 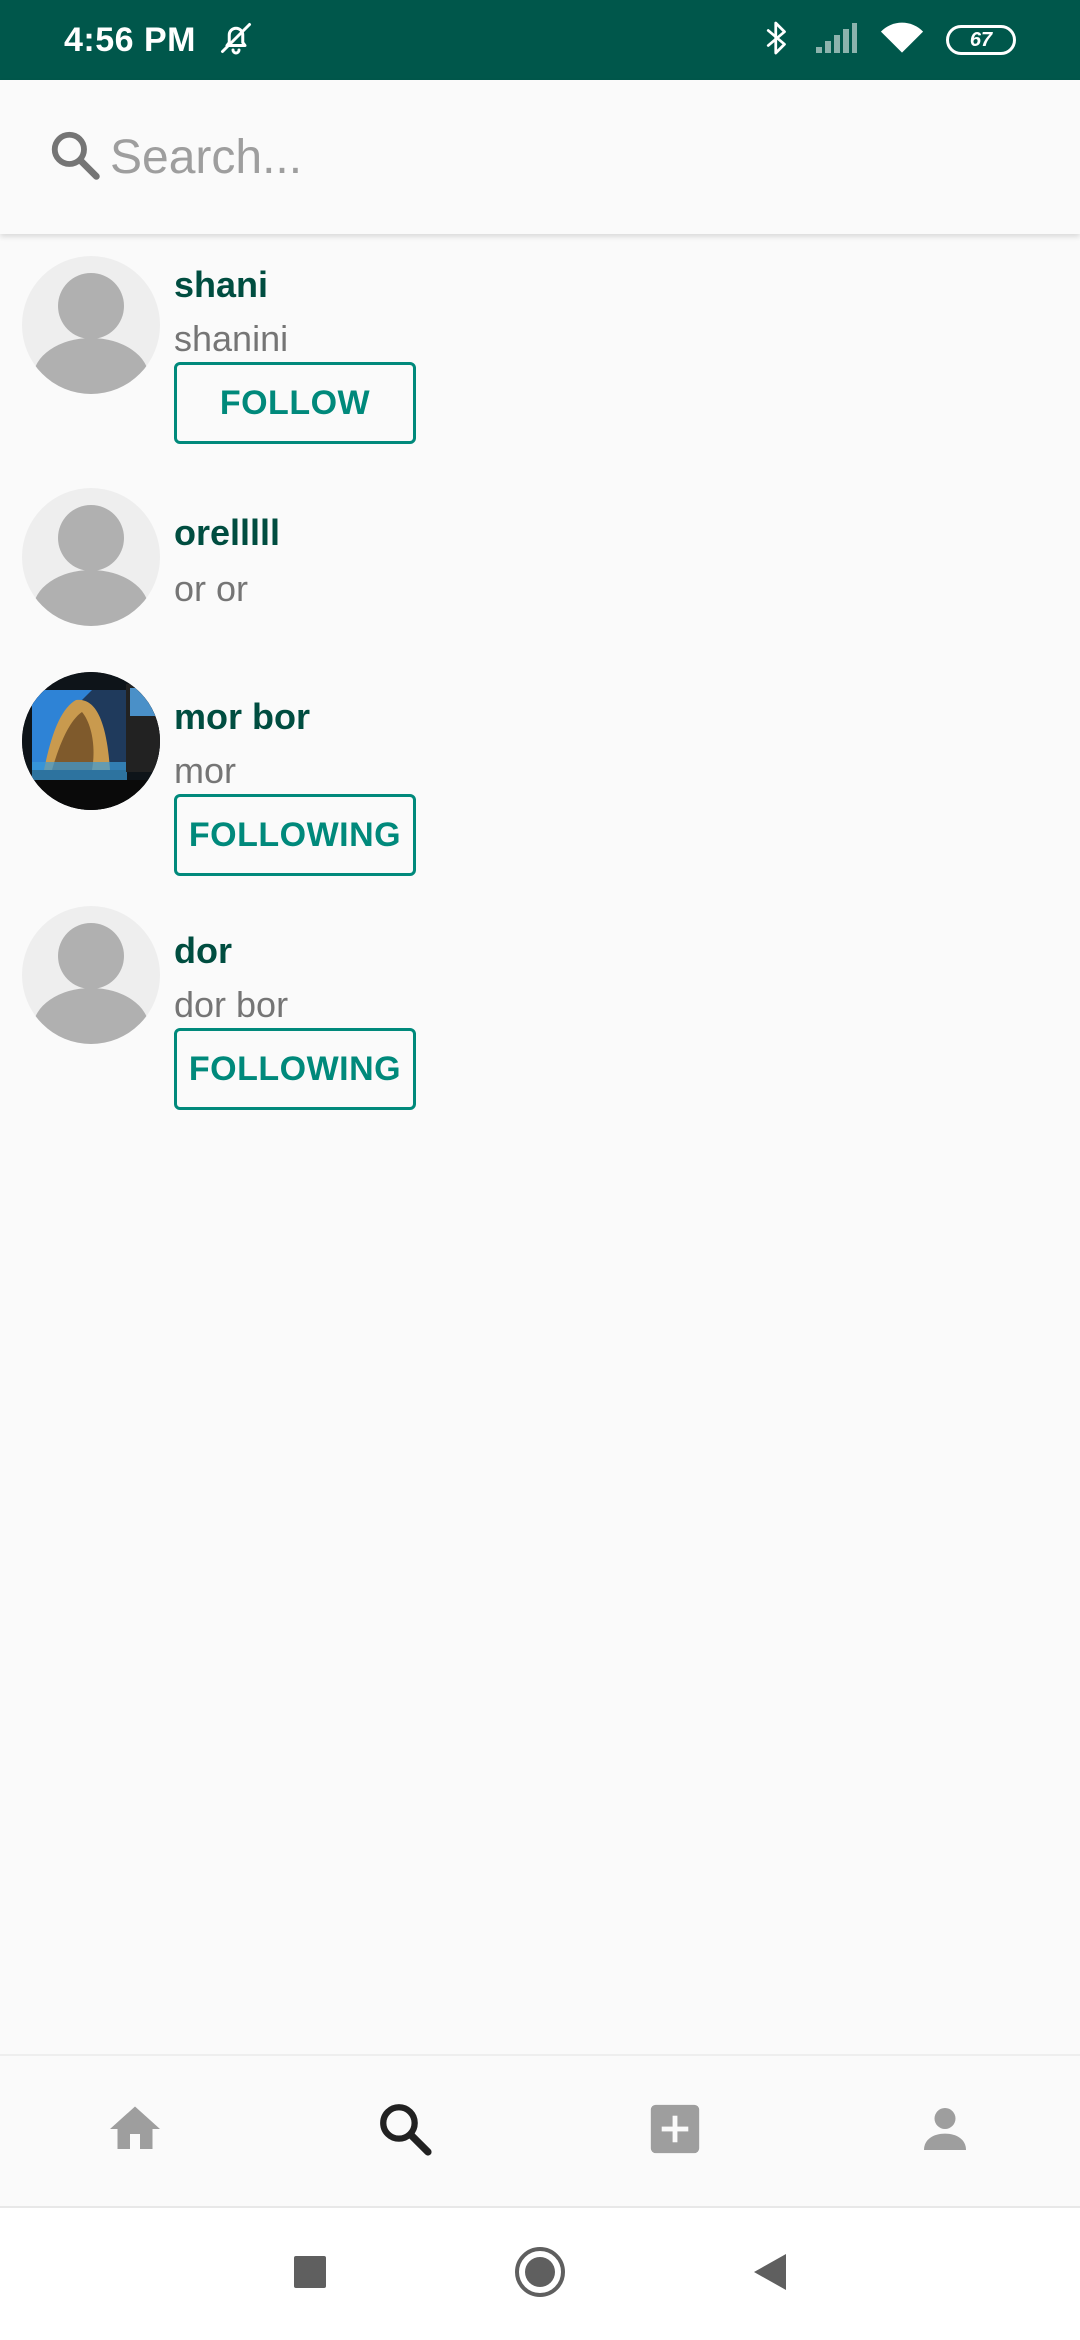 I want to click on back-button, so click(x=770, y=2274).